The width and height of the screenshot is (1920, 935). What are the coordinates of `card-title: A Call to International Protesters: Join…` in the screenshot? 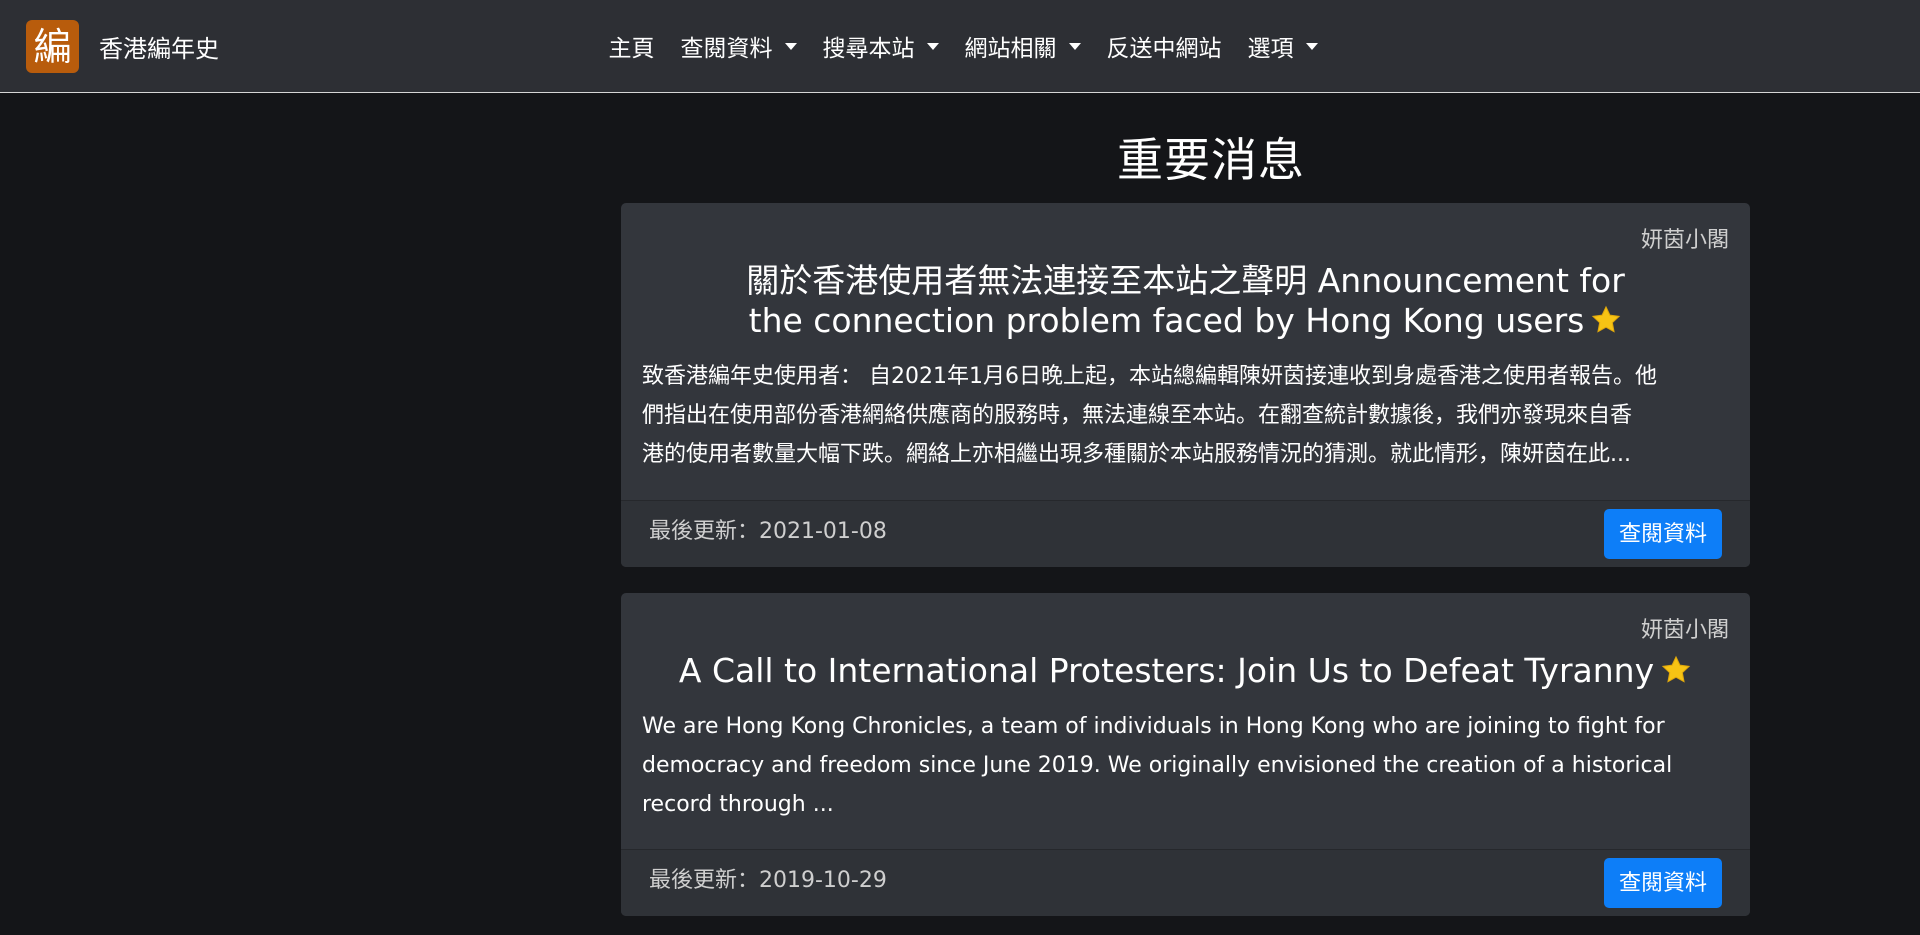 It's located at (1185, 671).